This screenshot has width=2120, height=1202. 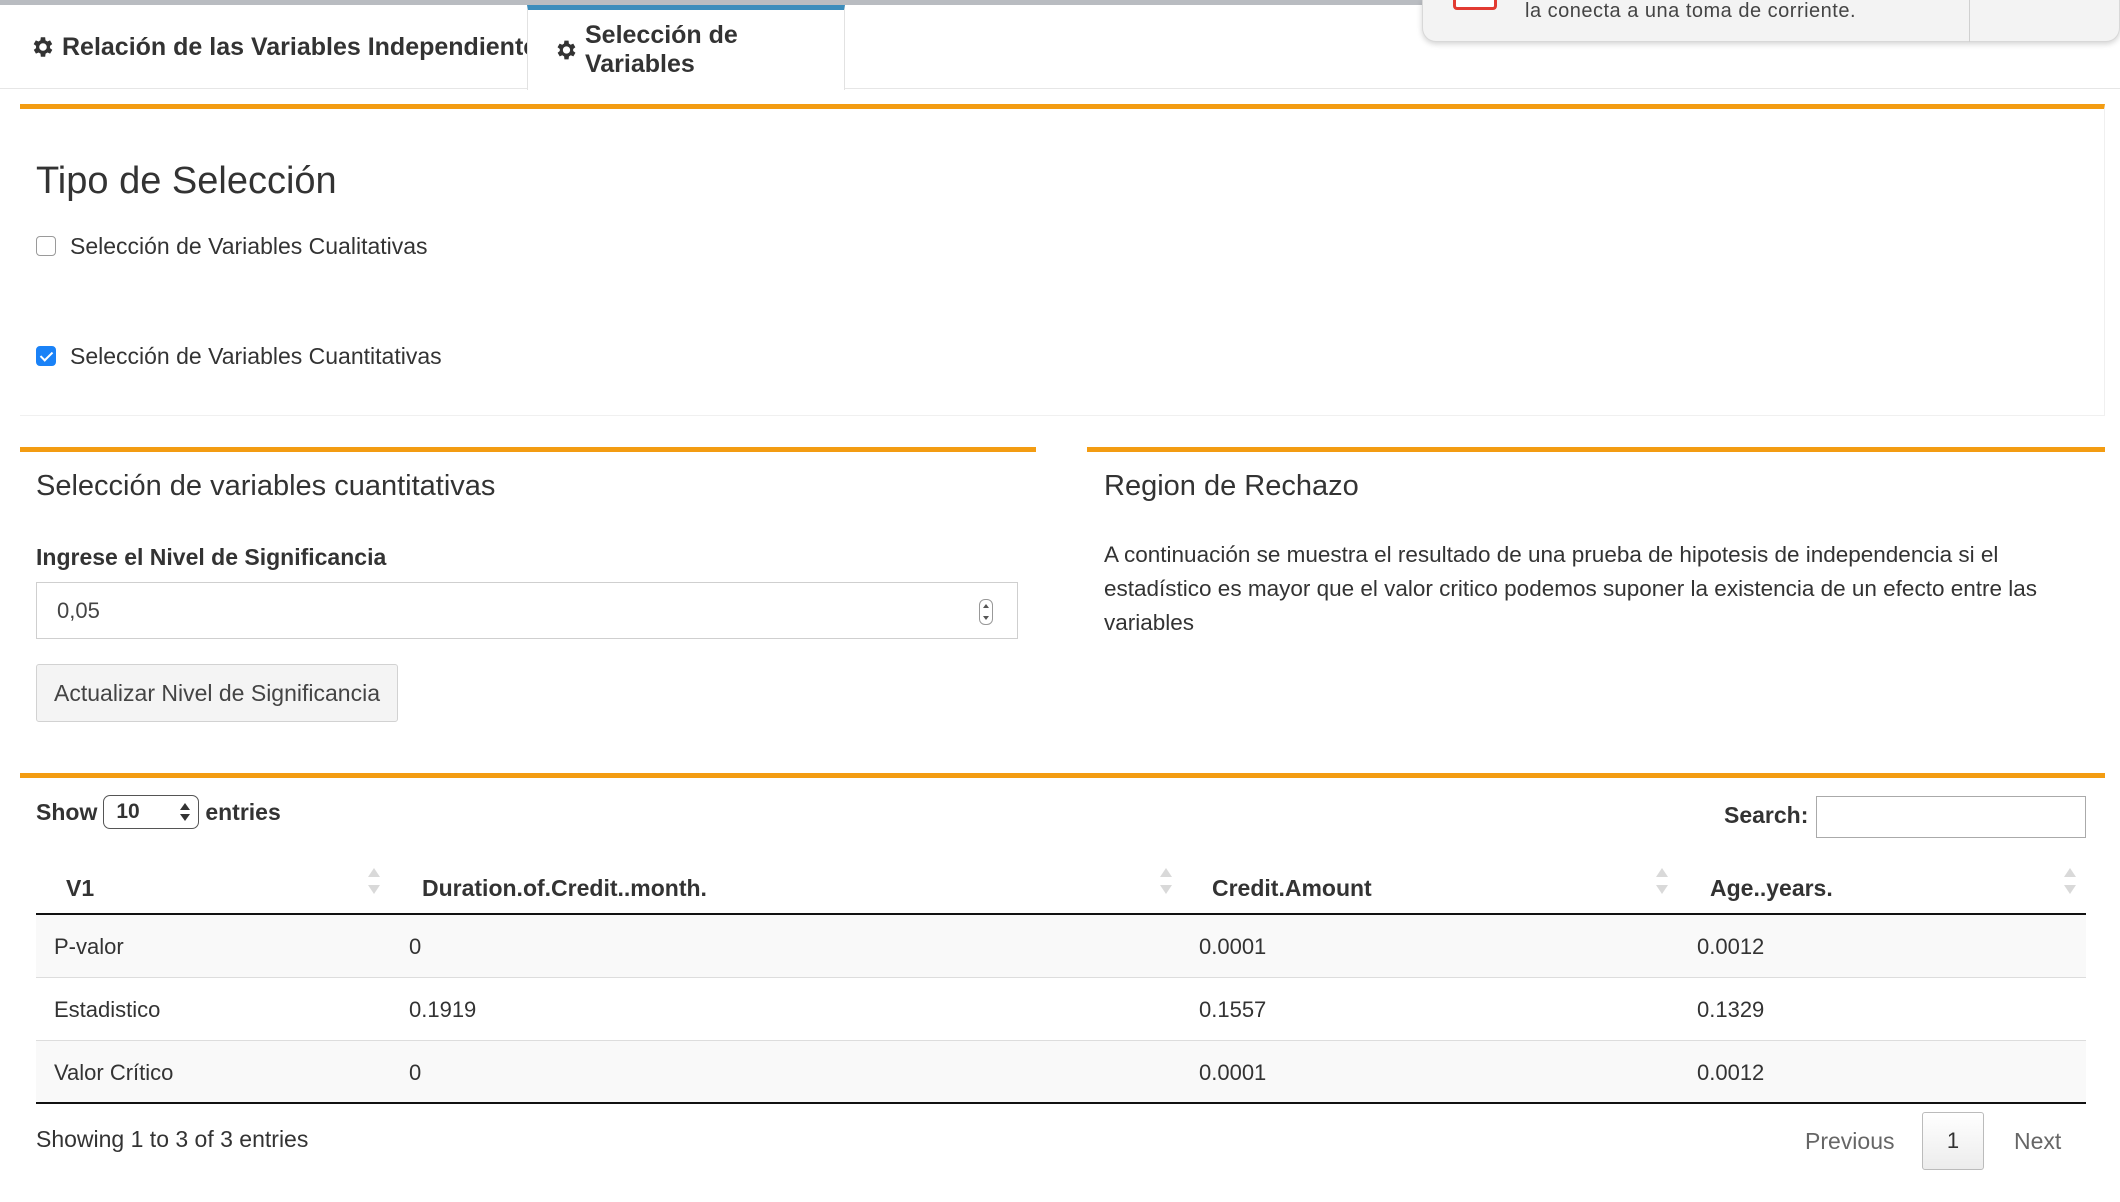 I want to click on table-cell: 0.1557, so click(x=1233, y=1009).